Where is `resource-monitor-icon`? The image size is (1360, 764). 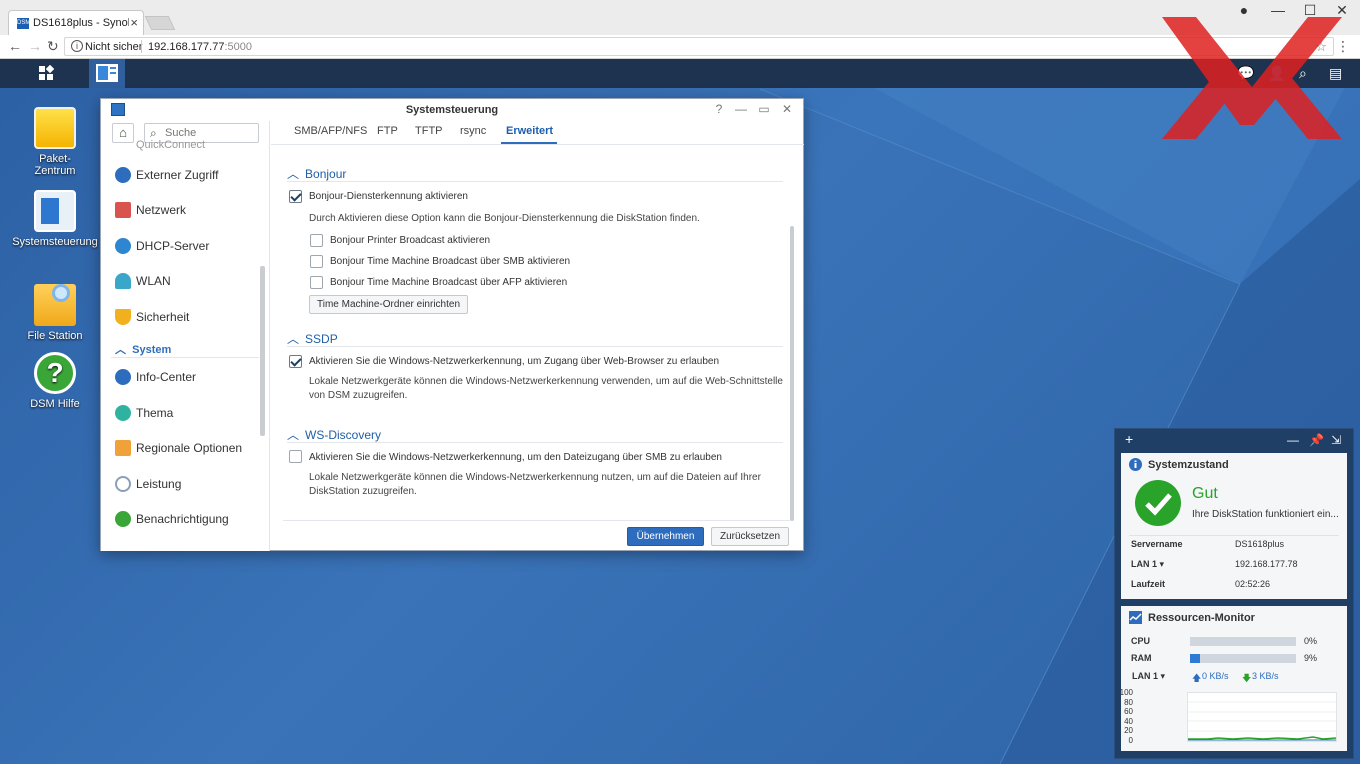
resource-monitor-icon is located at coordinates (1135, 617).